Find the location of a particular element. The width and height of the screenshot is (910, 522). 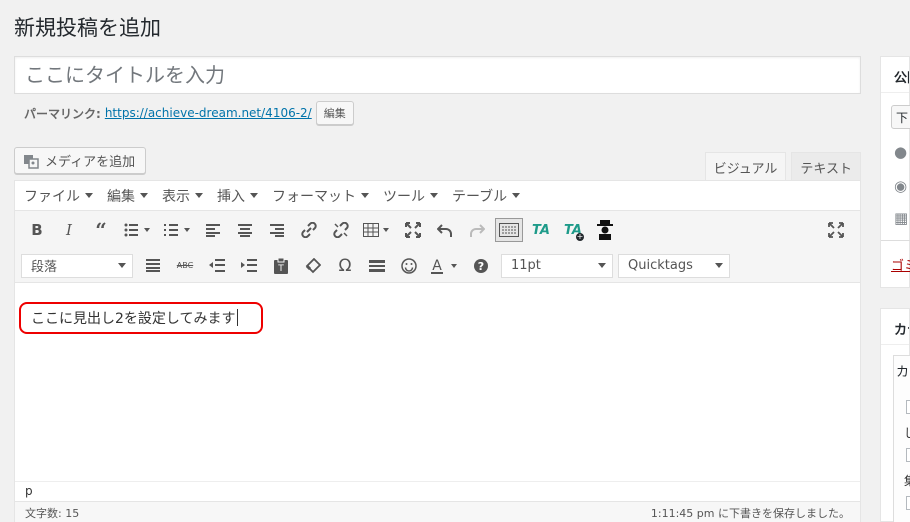

svg-text: A is located at coordinates (437, 266).